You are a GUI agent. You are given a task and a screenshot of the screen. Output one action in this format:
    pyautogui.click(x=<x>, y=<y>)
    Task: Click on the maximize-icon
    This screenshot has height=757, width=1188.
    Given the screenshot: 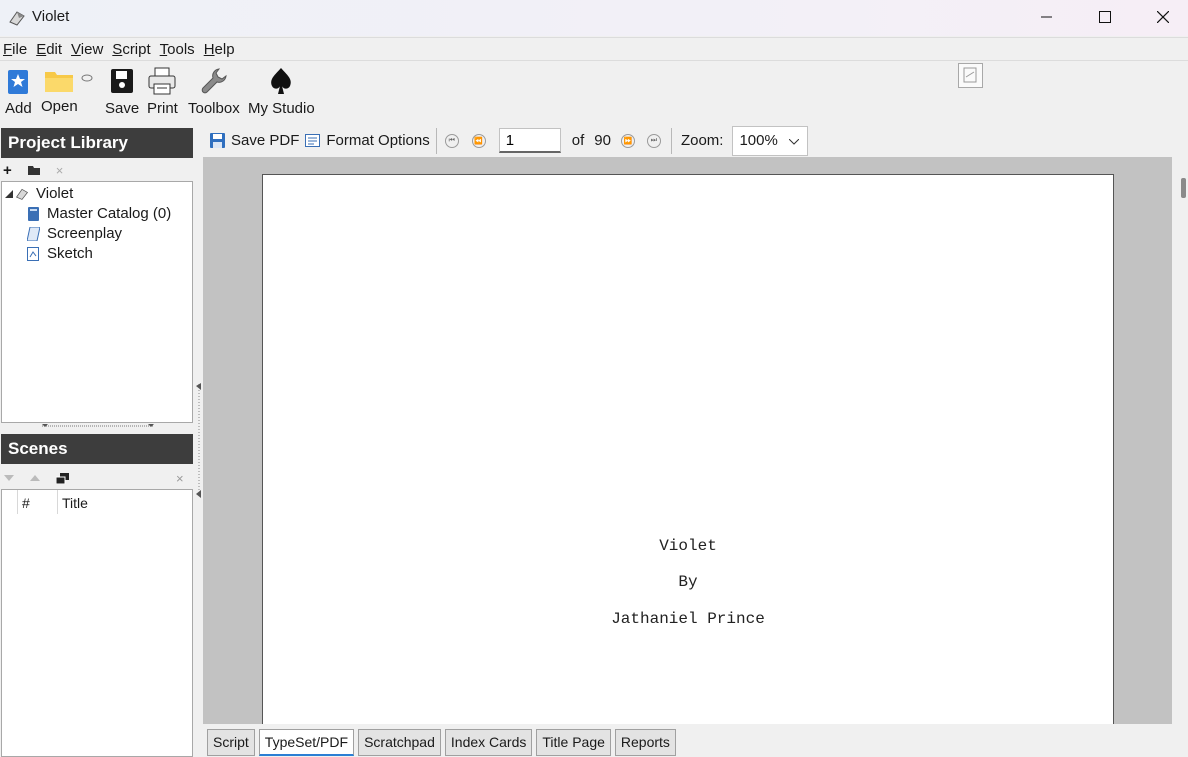 What is the action you would take?
    pyautogui.click(x=1105, y=17)
    